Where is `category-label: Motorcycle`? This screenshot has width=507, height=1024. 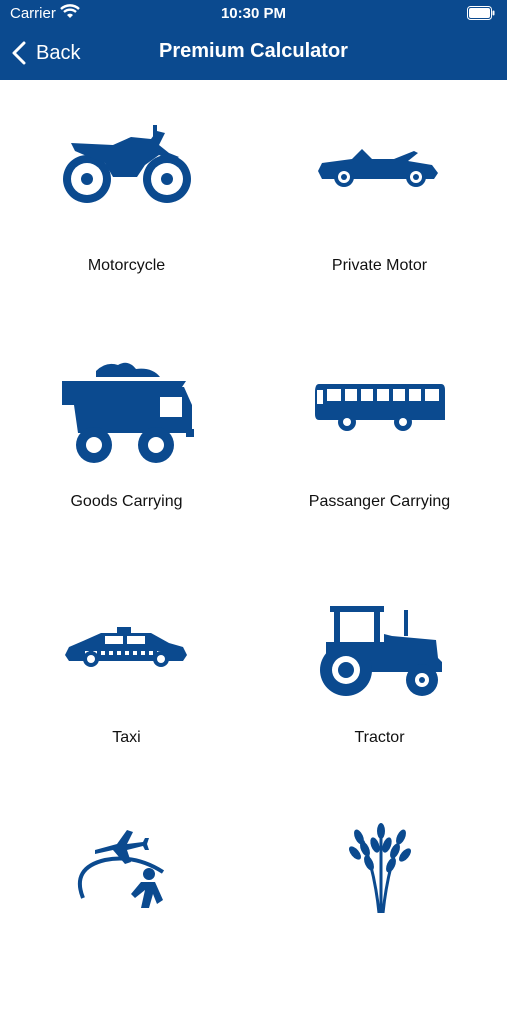 category-label: Motorcycle is located at coordinates (126, 265).